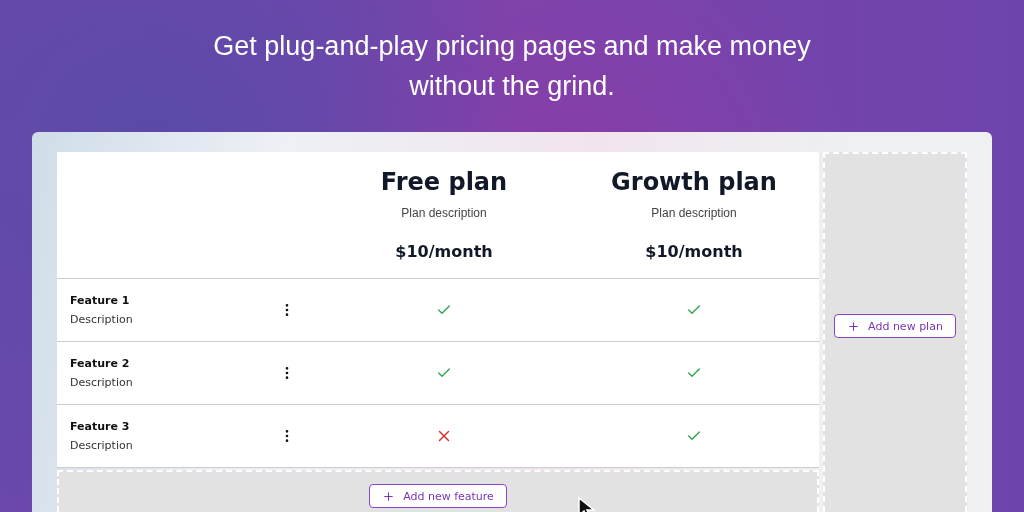 The image size is (1024, 512). What do you see at coordinates (444, 182) in the screenshot?
I see `plan-name: Free plan` at bounding box center [444, 182].